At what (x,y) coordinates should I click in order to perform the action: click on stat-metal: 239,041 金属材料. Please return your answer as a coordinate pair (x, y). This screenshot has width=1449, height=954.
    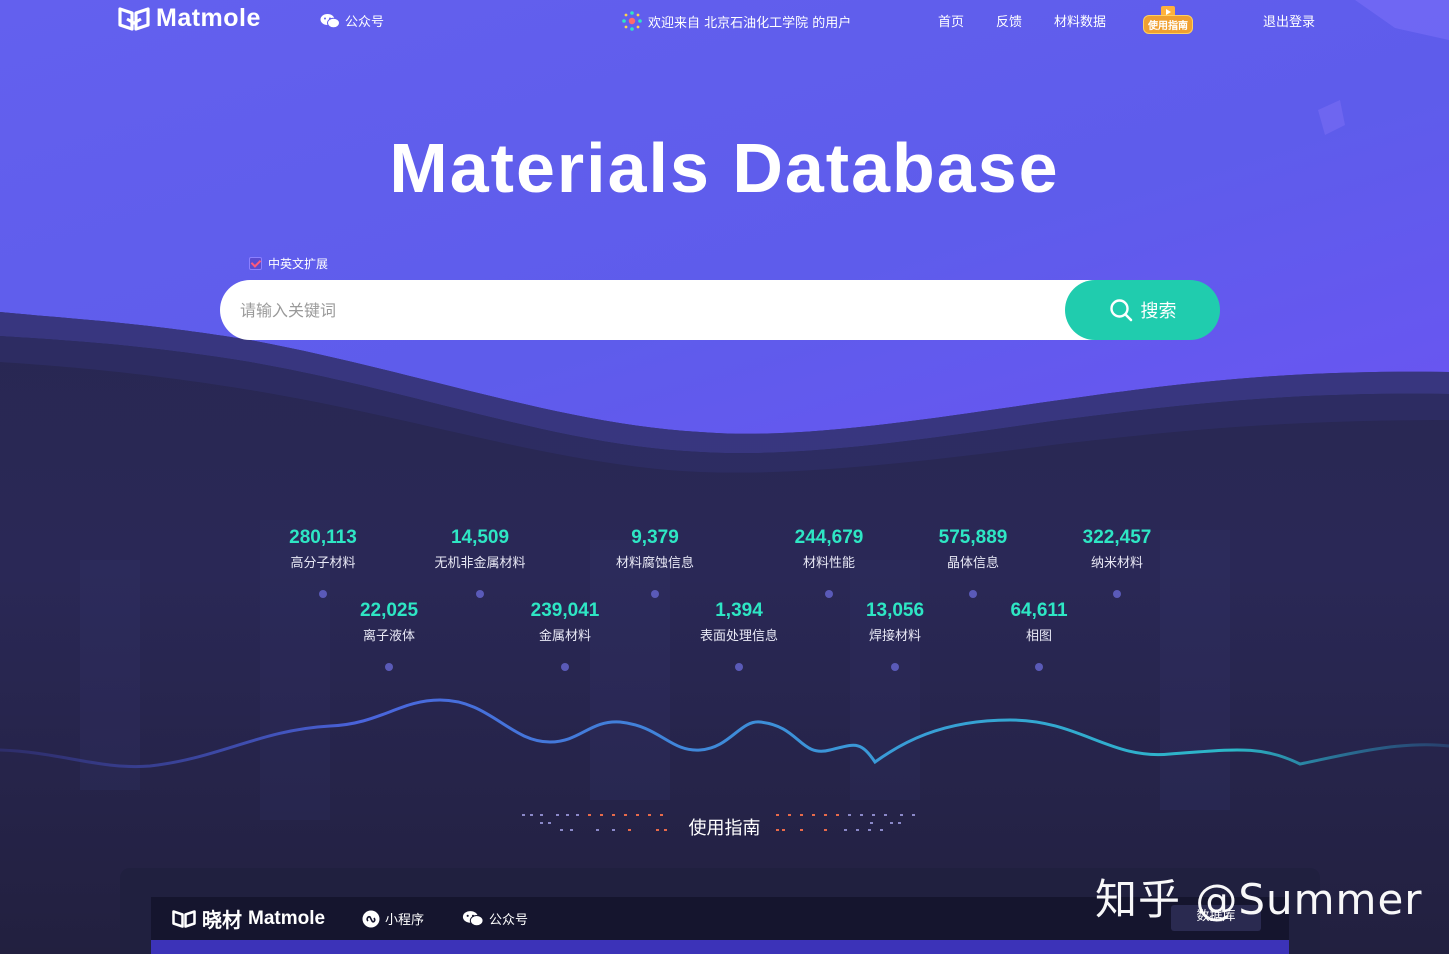
    Looking at the image, I should click on (565, 622).